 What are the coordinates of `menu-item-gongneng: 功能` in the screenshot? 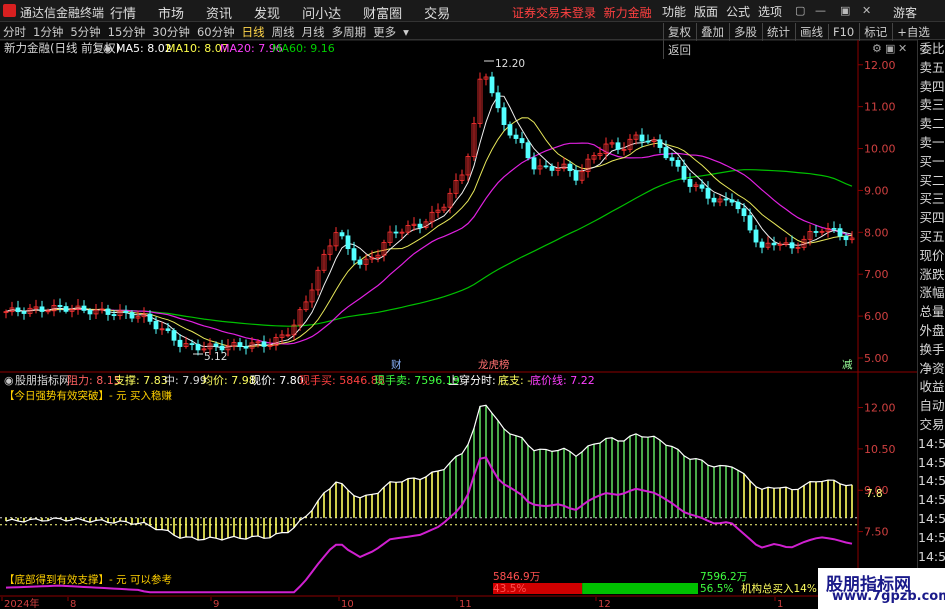 It's located at (674, 11).